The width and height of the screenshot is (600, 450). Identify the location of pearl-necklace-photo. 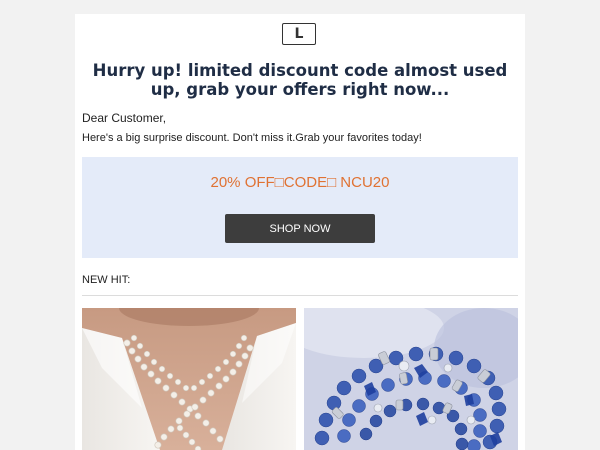
(189, 379).